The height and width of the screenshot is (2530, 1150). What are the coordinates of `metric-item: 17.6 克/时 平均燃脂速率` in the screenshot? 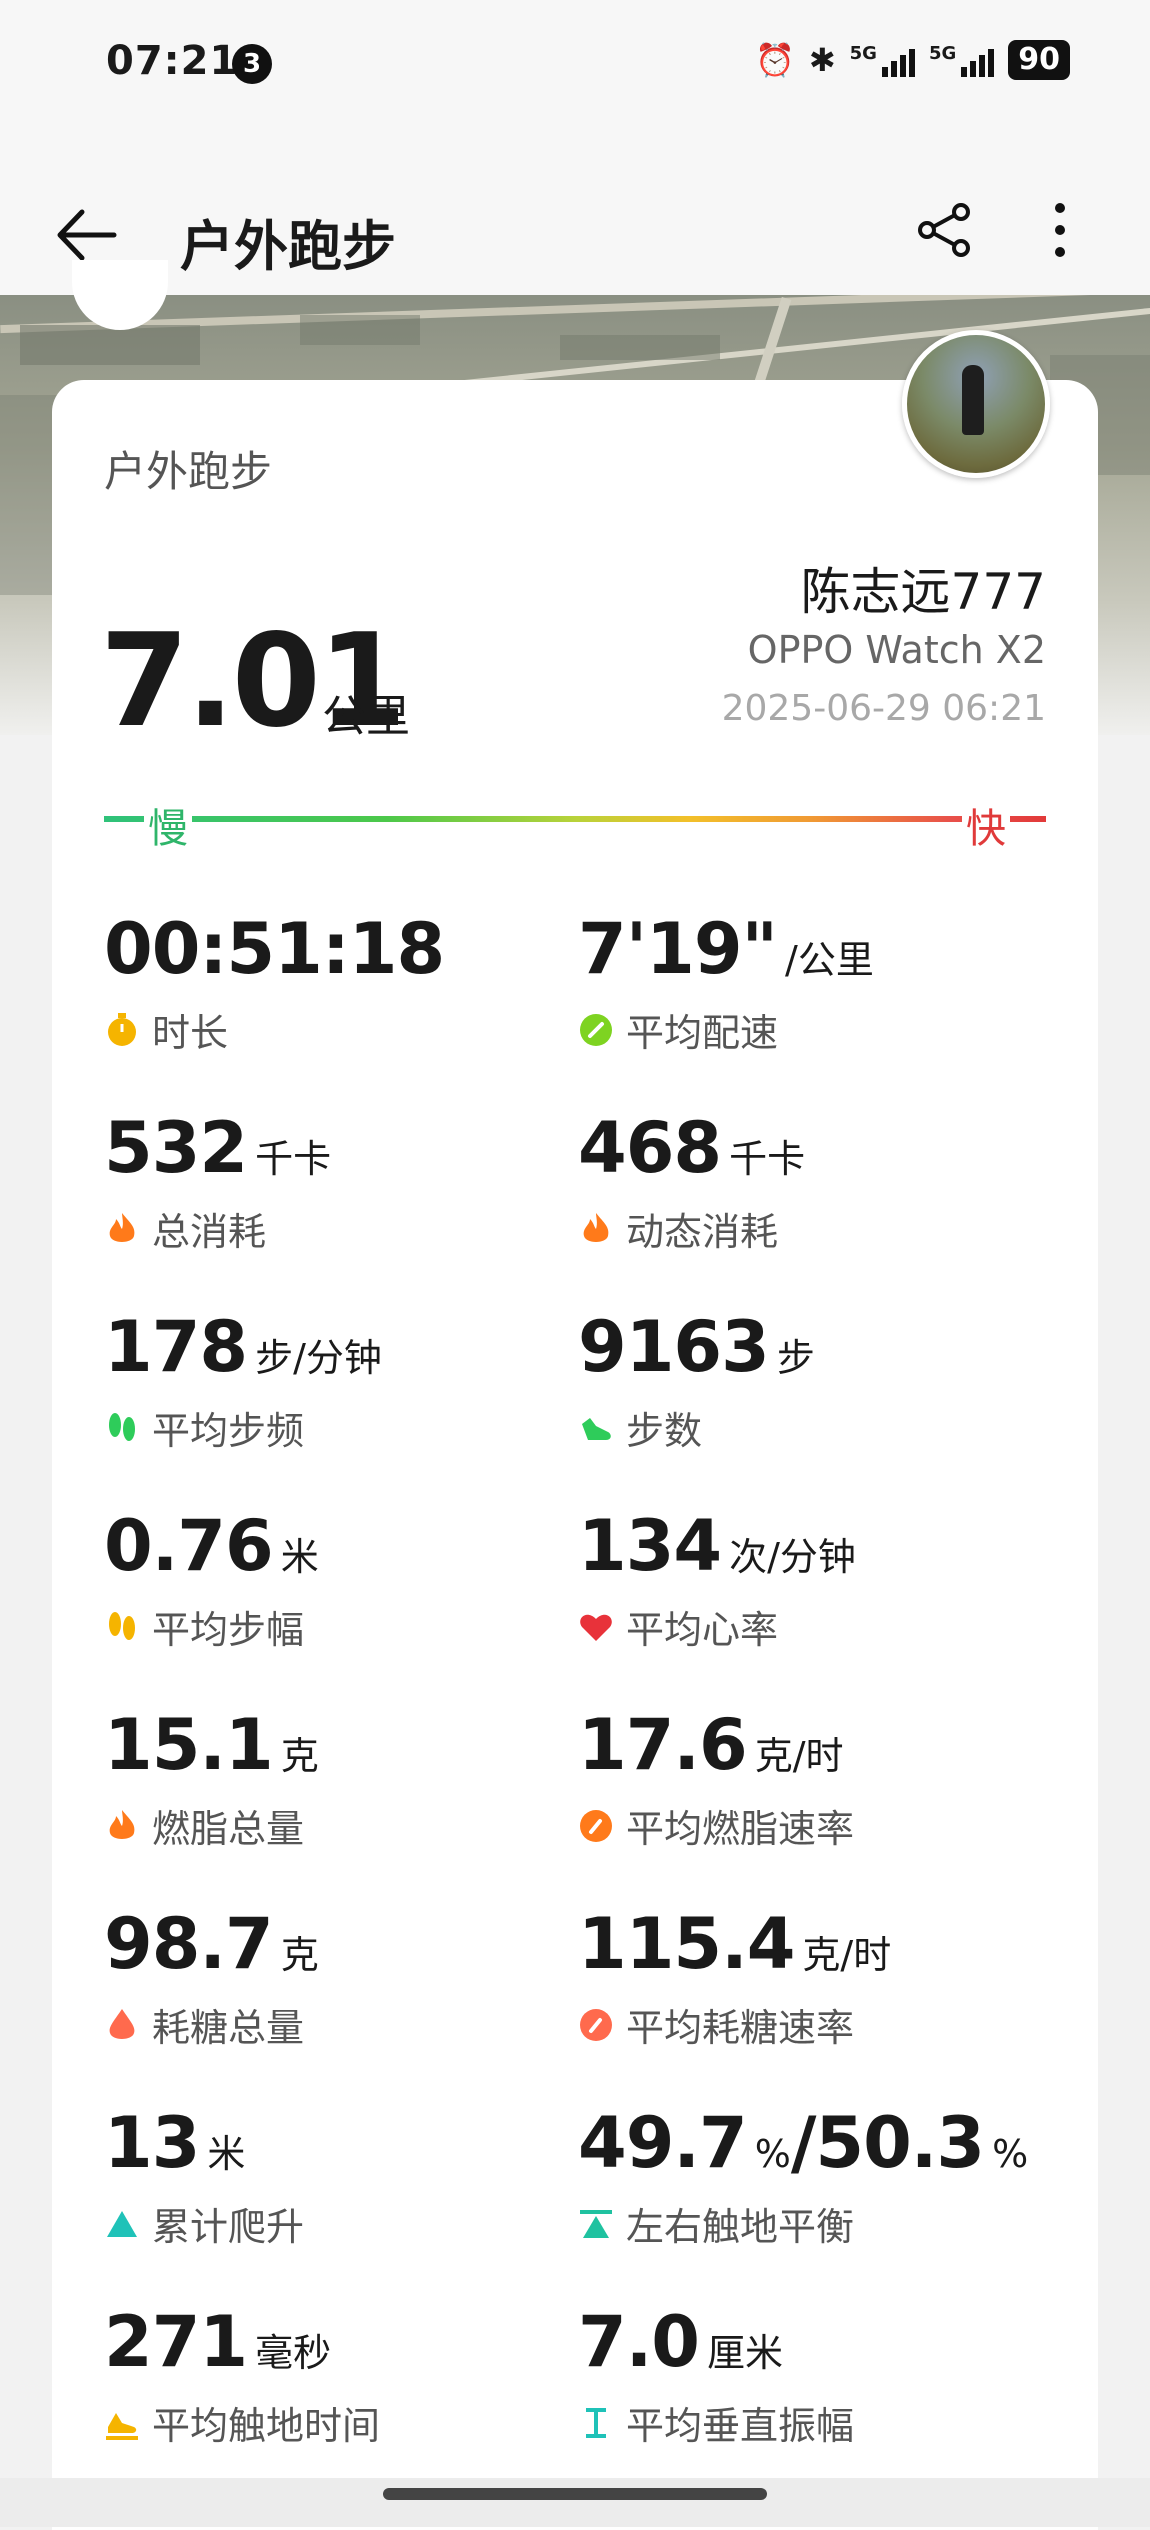 It's located at (798, 1778).